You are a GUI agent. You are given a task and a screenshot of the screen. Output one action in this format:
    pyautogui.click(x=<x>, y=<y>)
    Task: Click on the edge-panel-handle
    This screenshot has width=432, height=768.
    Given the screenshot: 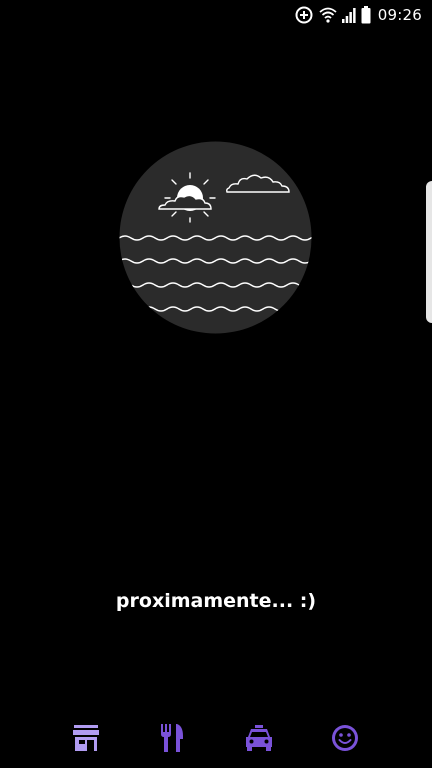 What is the action you would take?
    pyautogui.click(x=429, y=252)
    